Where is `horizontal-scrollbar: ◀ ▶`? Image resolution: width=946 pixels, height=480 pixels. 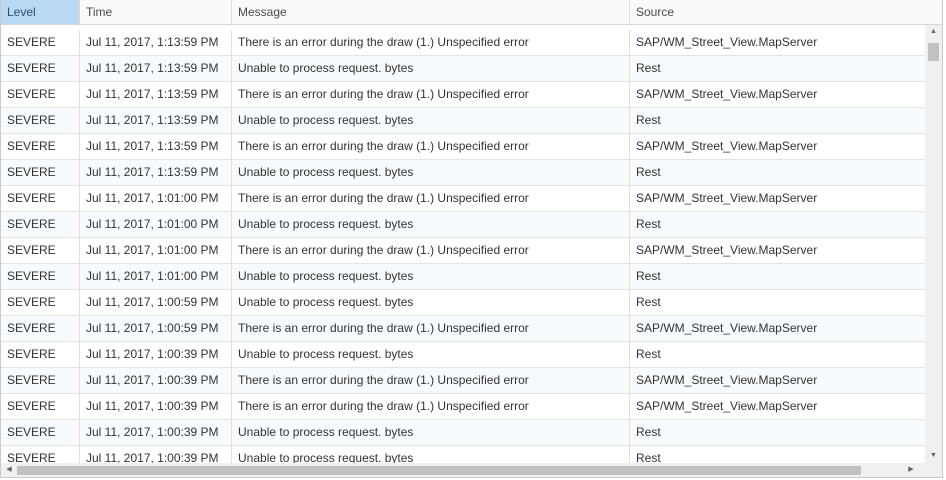 horizontal-scrollbar: ◀ ▶ is located at coordinates (463, 470).